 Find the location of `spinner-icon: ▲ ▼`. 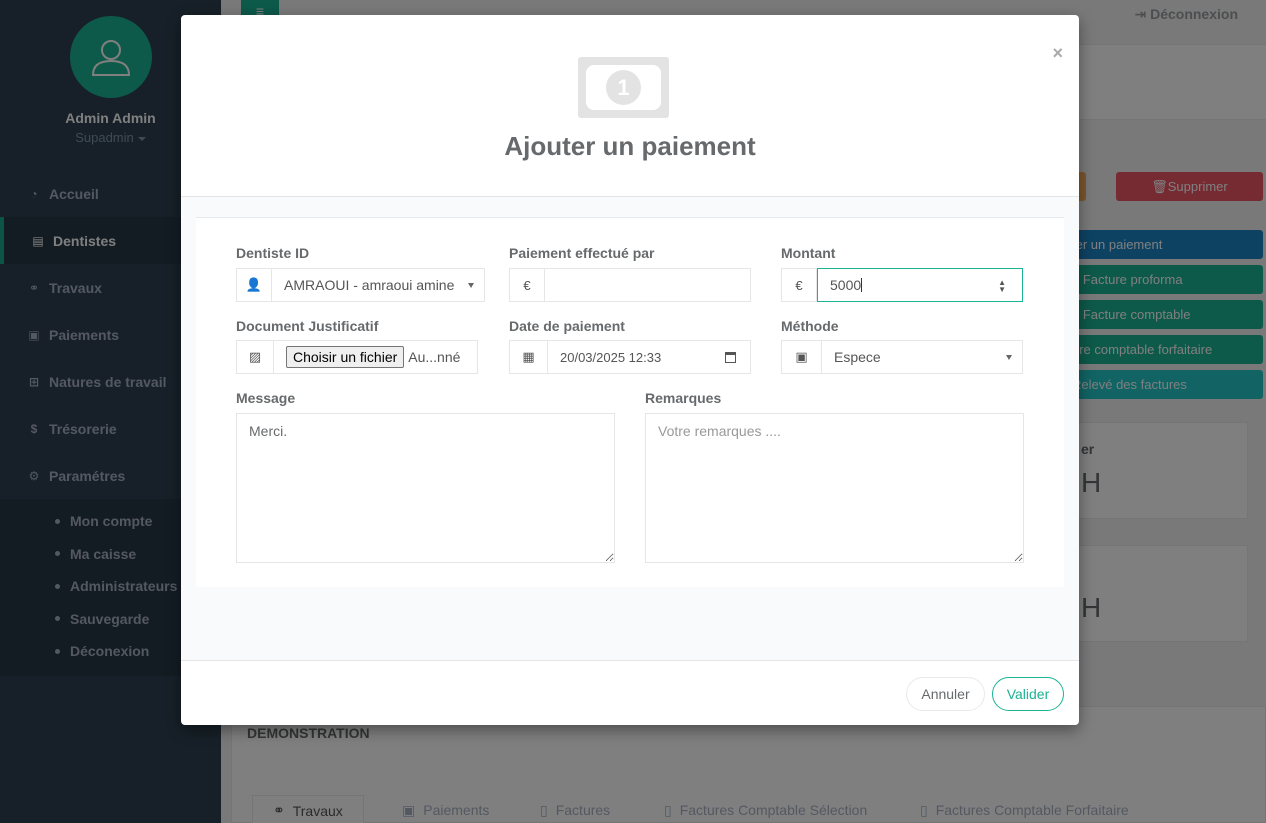

spinner-icon: ▲ ▼ is located at coordinates (1002, 286).